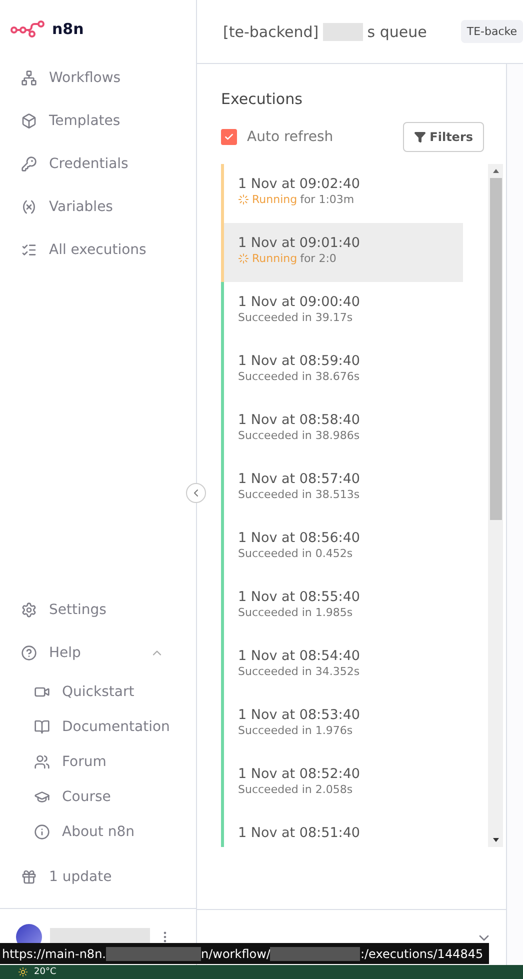  Describe the element at coordinates (84, 762) in the screenshot. I see `nav-label: Forum` at that location.